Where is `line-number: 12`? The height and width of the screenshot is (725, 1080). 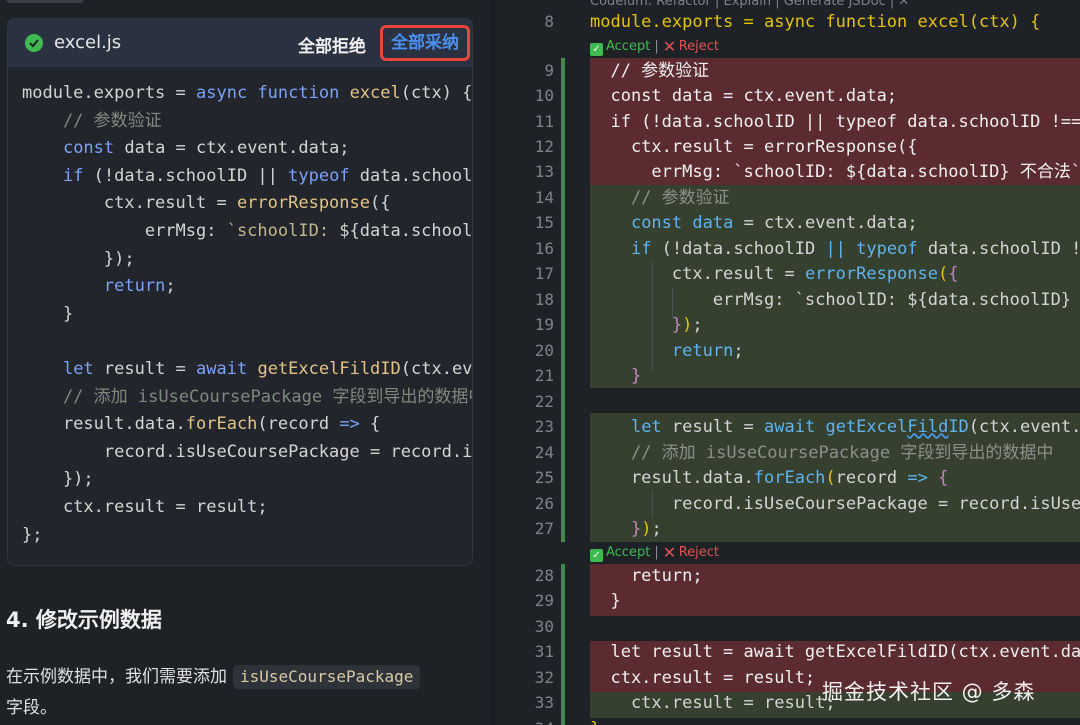 line-number: 12 is located at coordinates (544, 146).